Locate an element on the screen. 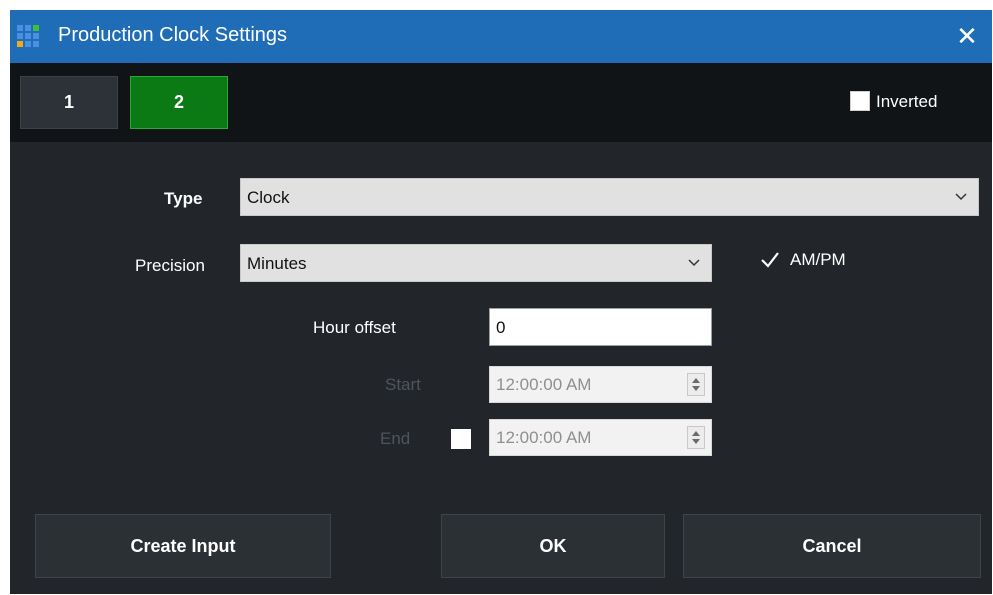  inverted-checkbox is located at coordinates (860, 101).